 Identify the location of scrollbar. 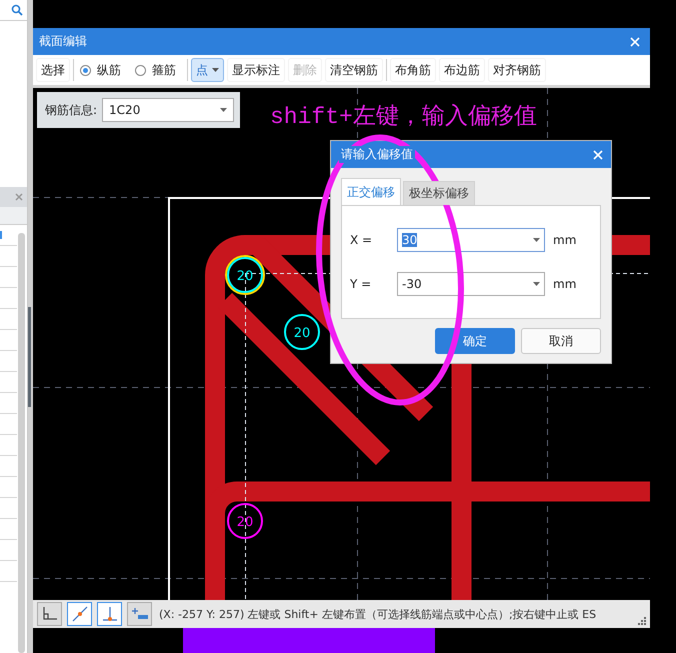
(21, 443).